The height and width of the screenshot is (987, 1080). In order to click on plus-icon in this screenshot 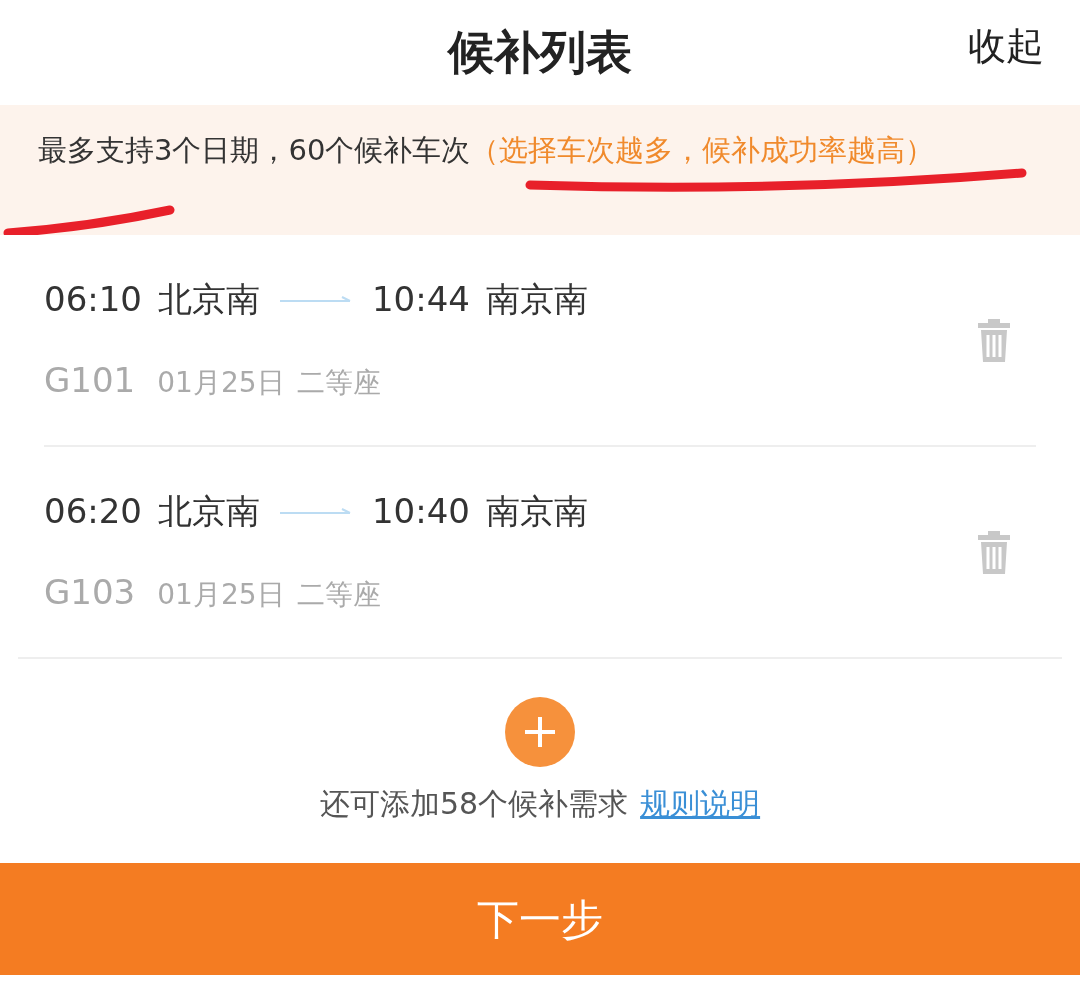, I will do `click(540, 732)`.